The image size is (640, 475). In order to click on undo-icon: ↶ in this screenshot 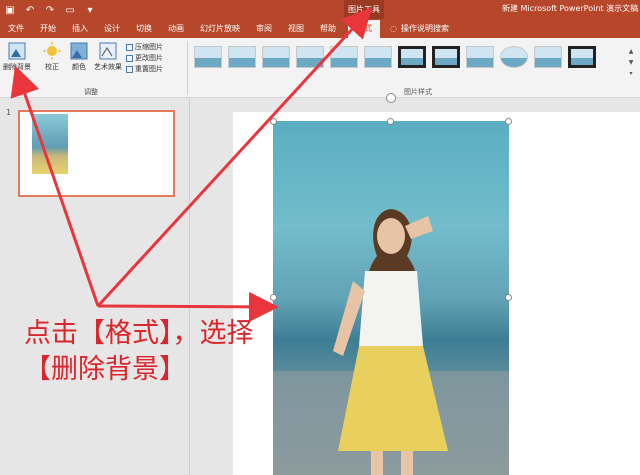, I will do `click(30, 10)`.